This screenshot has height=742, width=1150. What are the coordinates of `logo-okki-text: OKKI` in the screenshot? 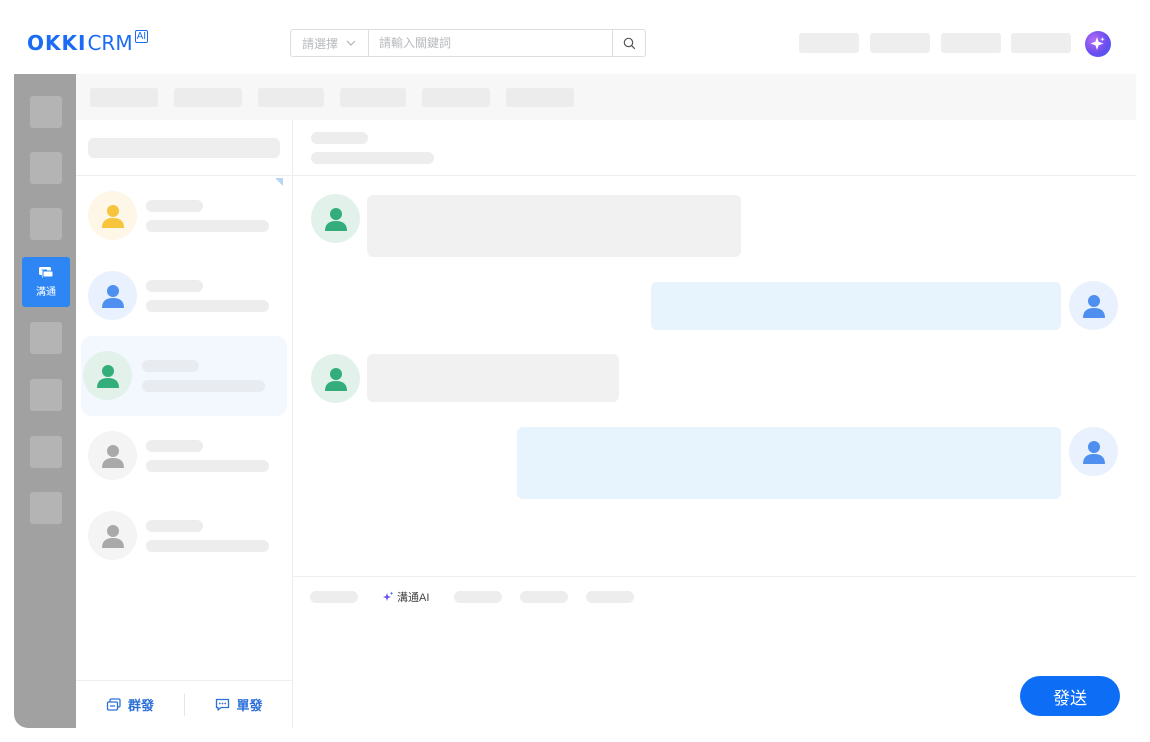 It's located at (57, 43).